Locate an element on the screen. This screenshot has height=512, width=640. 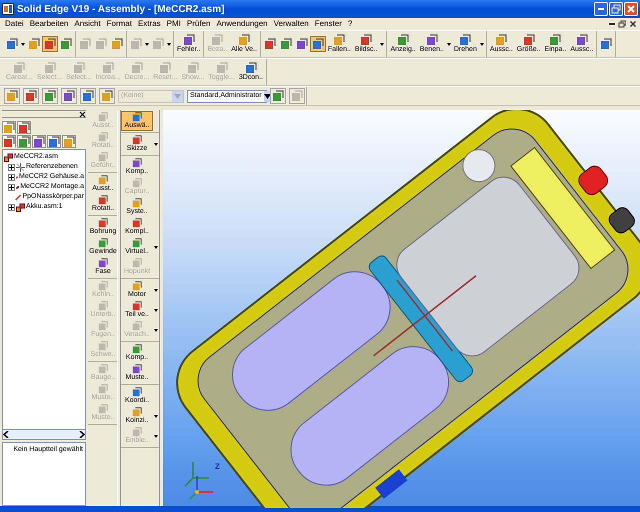
menu-item: Anwendungen is located at coordinates (242, 24).